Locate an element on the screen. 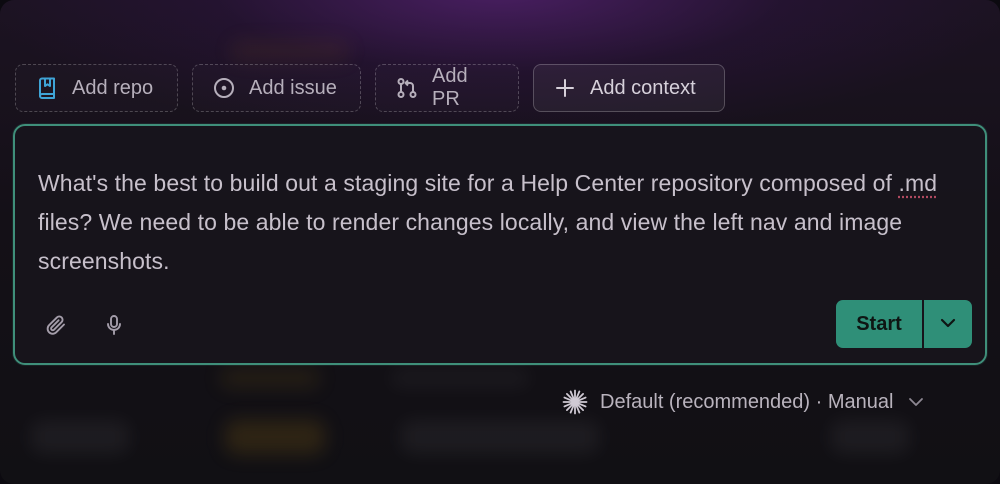  paperclip-icon is located at coordinates (56, 327).